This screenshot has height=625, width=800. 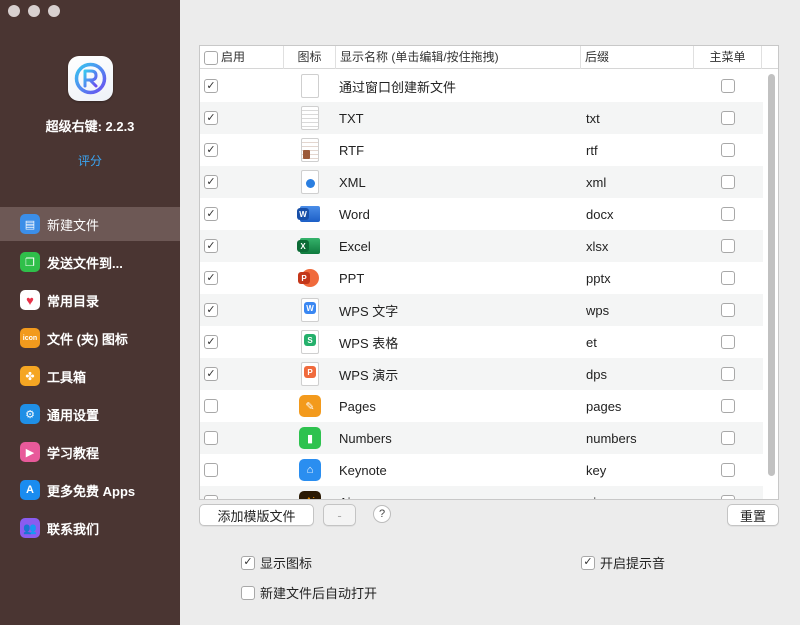 I want to click on sidebar-item-4: ✤ 工具箱, so click(x=90, y=376).